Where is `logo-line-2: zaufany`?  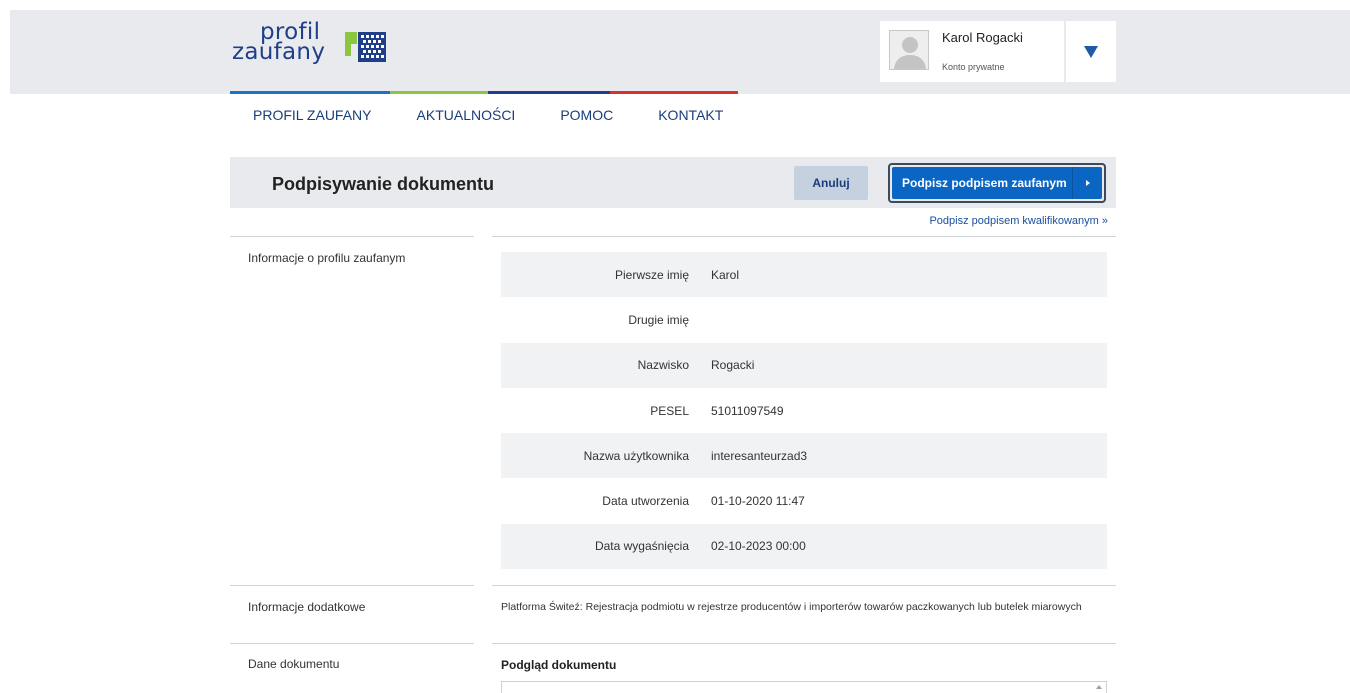
logo-line-2: zaufany is located at coordinates (279, 52).